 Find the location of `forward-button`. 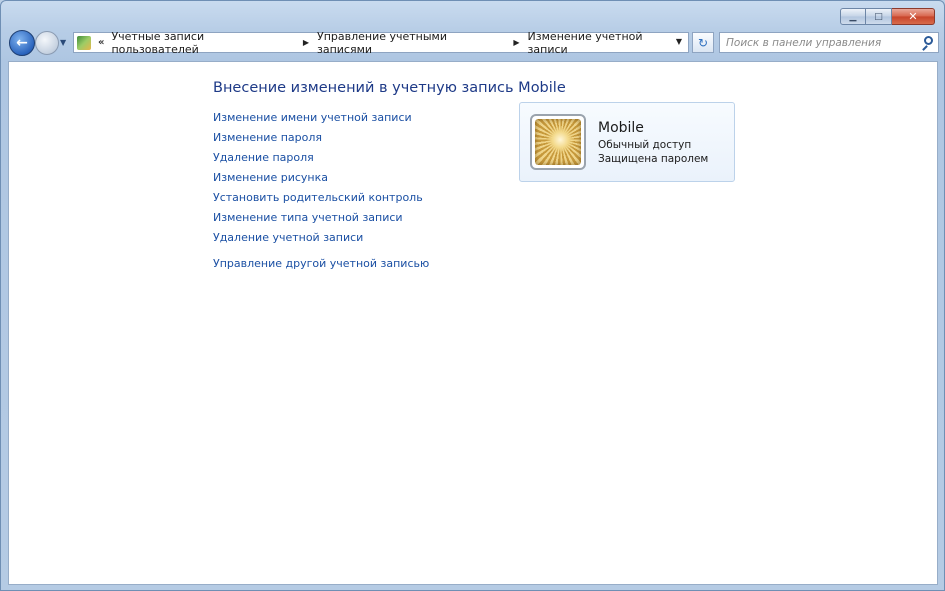

forward-button is located at coordinates (47, 43).